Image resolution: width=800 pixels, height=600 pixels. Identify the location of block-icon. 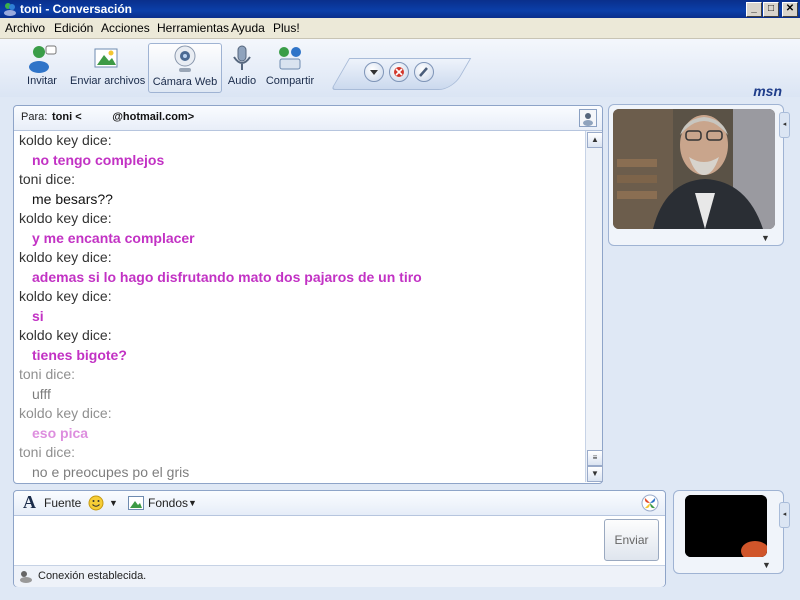
(399, 72).